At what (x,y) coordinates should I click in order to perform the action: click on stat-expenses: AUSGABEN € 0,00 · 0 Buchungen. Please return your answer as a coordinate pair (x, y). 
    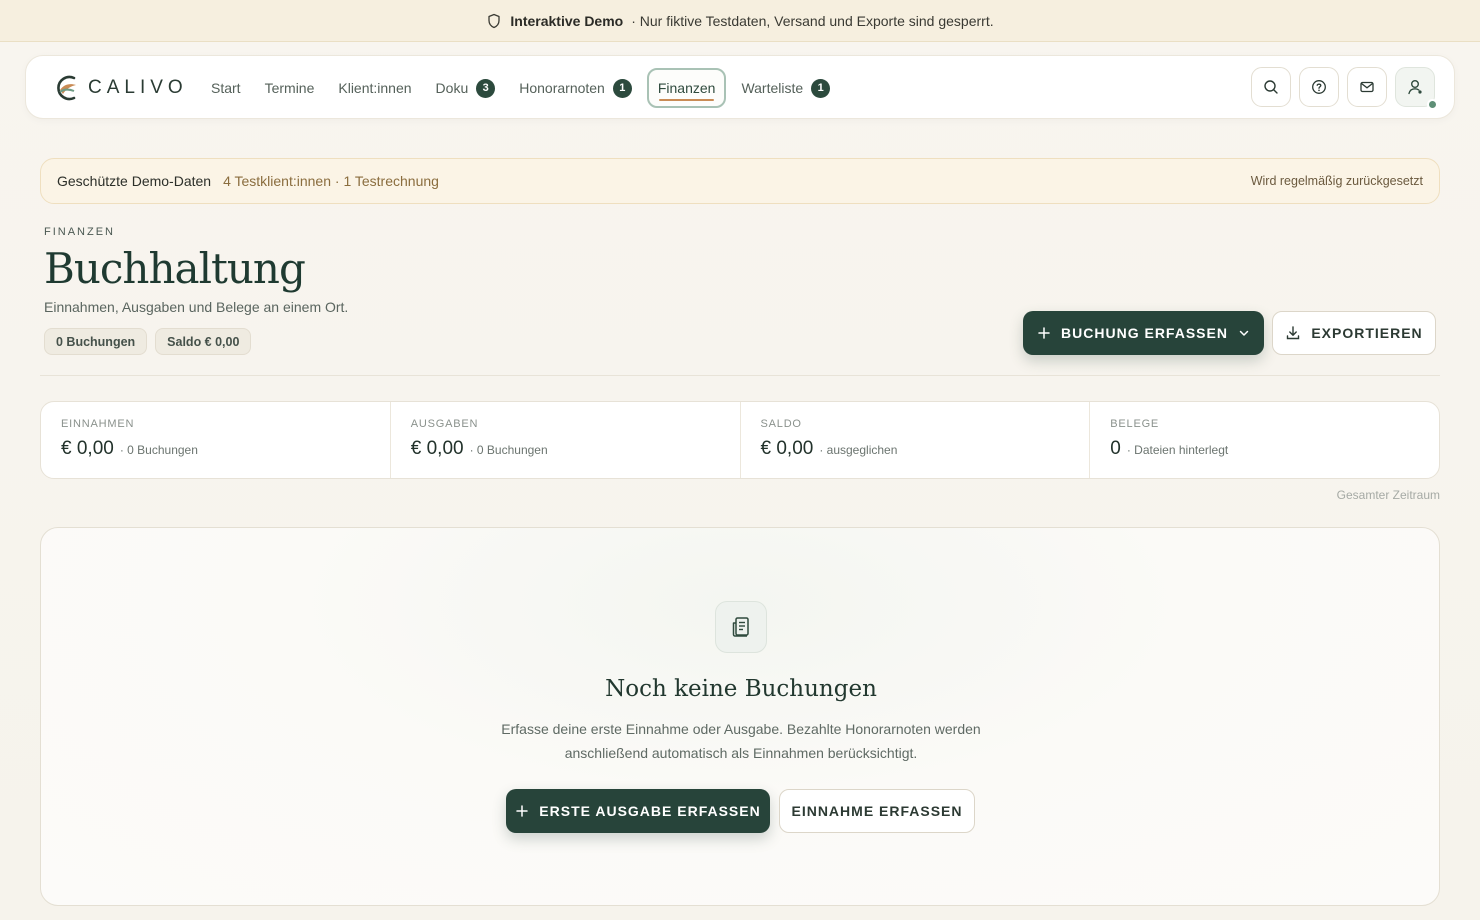
    Looking at the image, I should click on (566, 440).